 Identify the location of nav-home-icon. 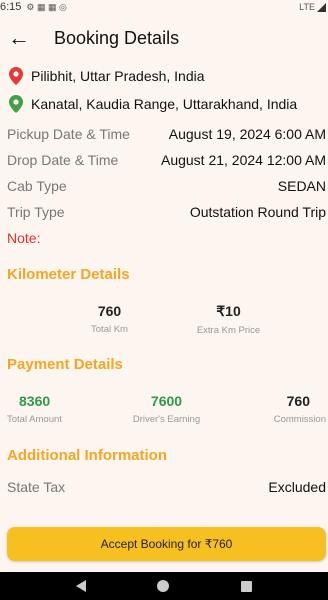
(163, 586).